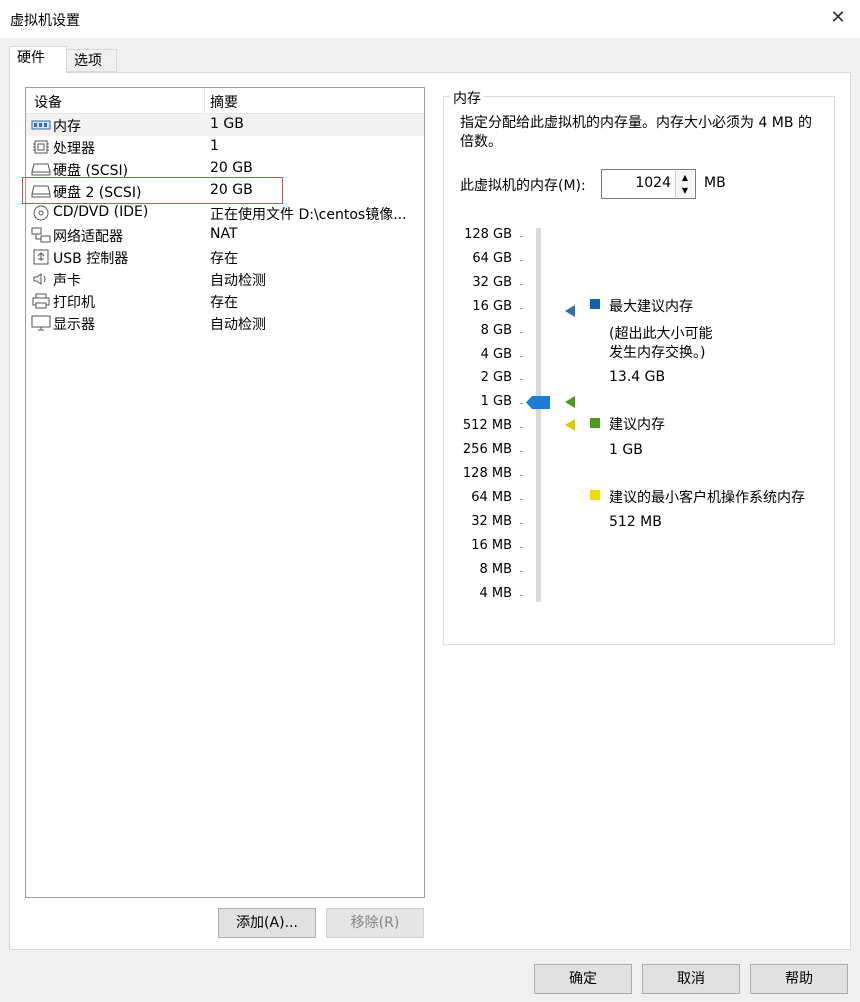 The image size is (860, 1002). Describe the element at coordinates (715, 183) in the screenshot. I see `memory-unit: MB` at that location.